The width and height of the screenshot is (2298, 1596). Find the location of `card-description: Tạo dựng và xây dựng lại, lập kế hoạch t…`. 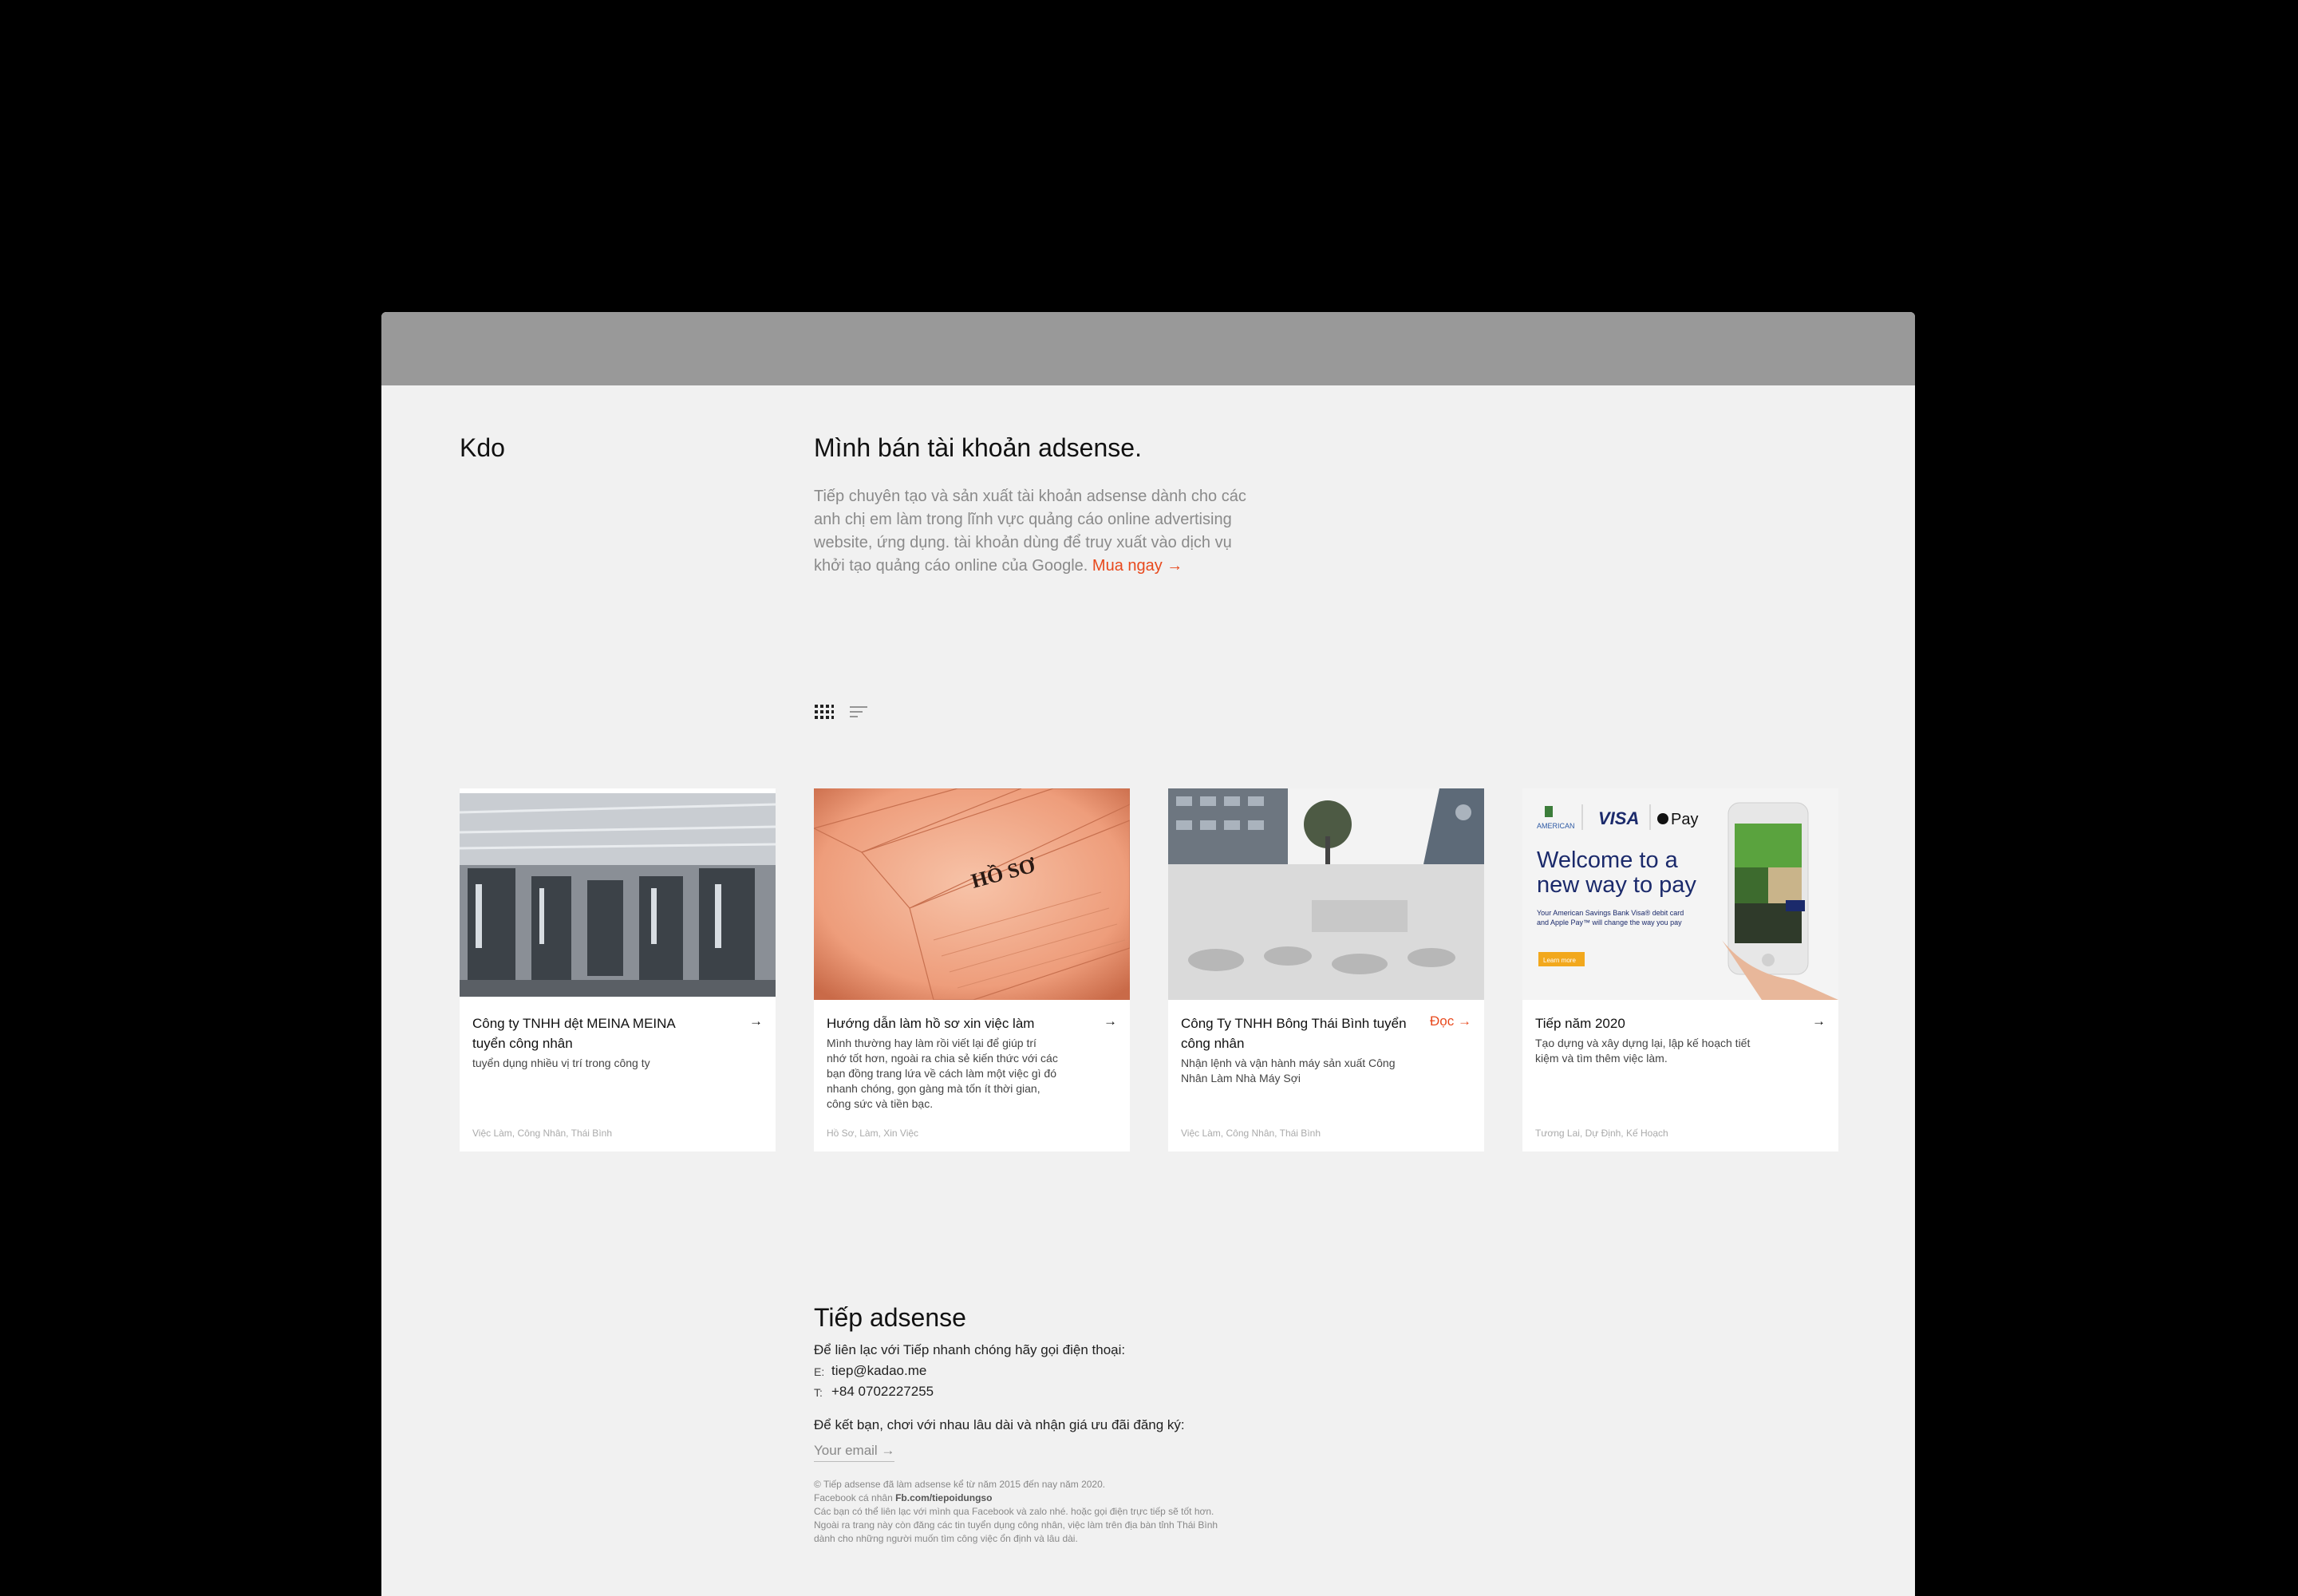

card-description: Tạo dựng và xây dựng lại, lập kế hoạch t… is located at coordinates (1643, 1051).